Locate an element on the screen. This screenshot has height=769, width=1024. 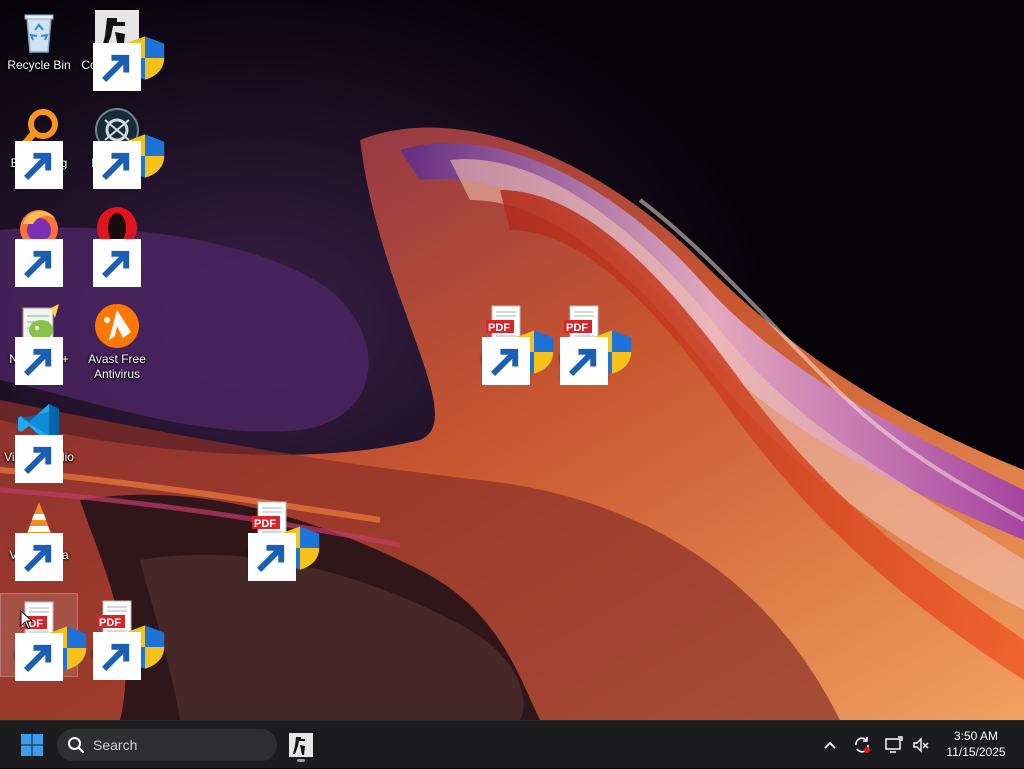
desktop-icon-everything: Everything is located at coordinates (39, 145).